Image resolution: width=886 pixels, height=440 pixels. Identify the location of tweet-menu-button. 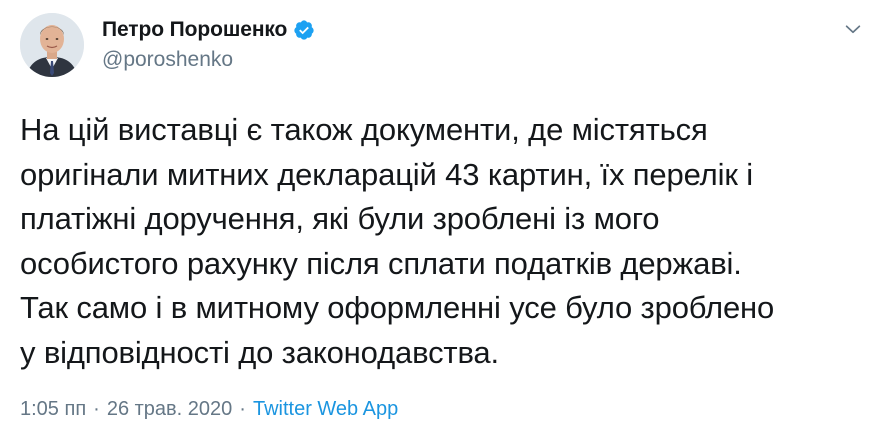
(853, 29).